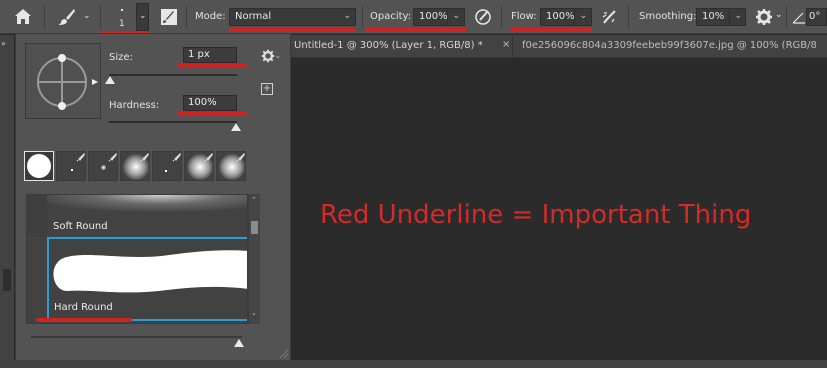 The height and width of the screenshot is (368, 827). Describe the element at coordinates (103, 166) in the screenshot. I see `recent-preset-soft-dot` at that location.